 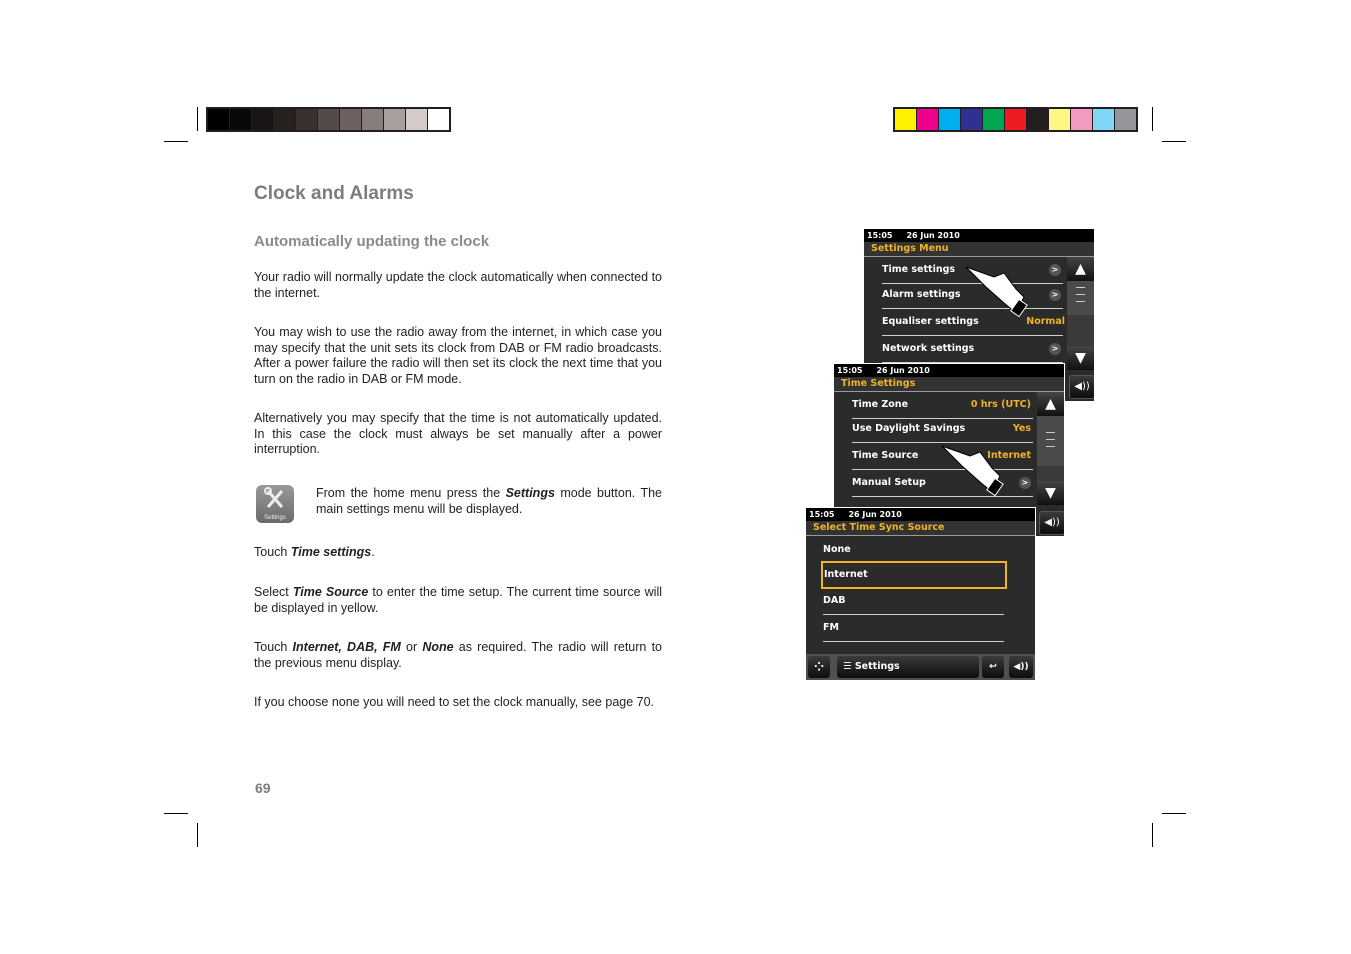 What do you see at coordinates (1021, 428) in the screenshot?
I see `daylight-savings-value: Yes` at bounding box center [1021, 428].